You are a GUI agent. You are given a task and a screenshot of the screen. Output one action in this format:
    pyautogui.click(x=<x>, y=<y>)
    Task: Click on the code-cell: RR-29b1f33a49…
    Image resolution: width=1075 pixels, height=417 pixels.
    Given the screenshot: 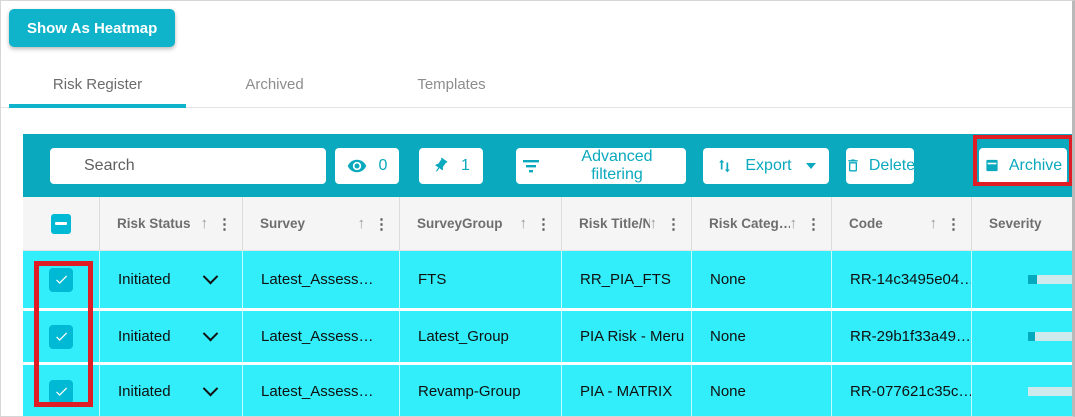 What is the action you would take?
    pyautogui.click(x=901, y=336)
    